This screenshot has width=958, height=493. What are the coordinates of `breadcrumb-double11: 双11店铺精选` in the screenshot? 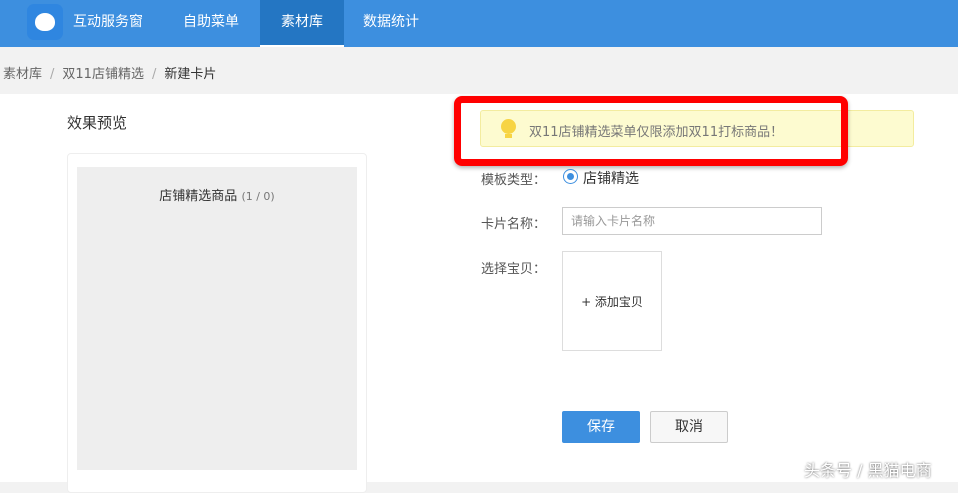 It's located at (103, 74).